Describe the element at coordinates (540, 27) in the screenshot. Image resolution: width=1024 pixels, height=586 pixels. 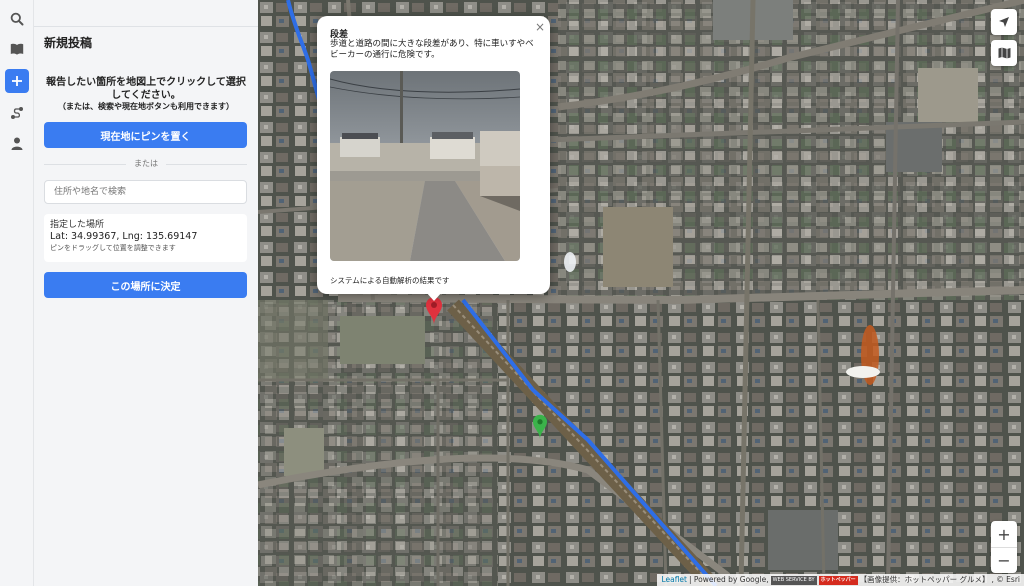
I see `popup-close-button: ×` at that location.